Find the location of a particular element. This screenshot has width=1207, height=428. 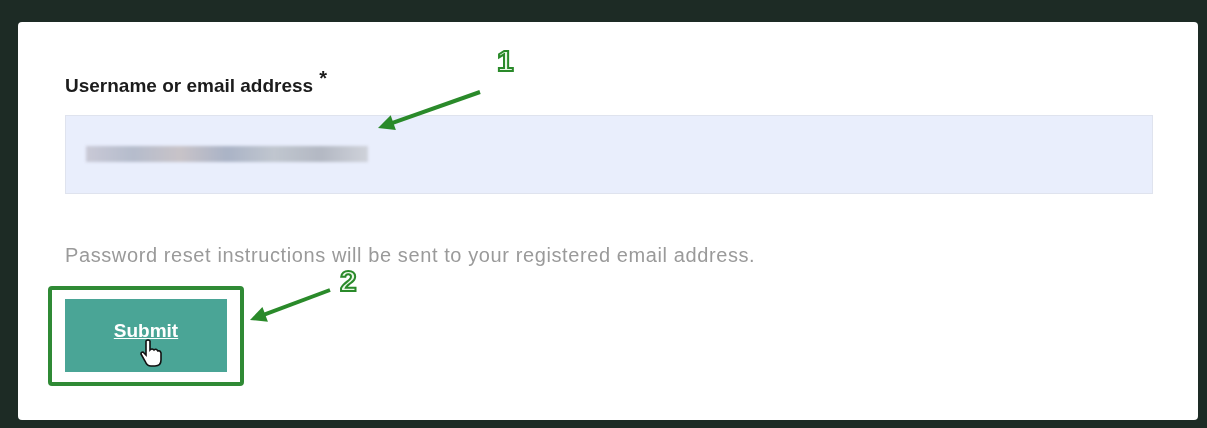

field-label: Username or email address is located at coordinates (189, 86).